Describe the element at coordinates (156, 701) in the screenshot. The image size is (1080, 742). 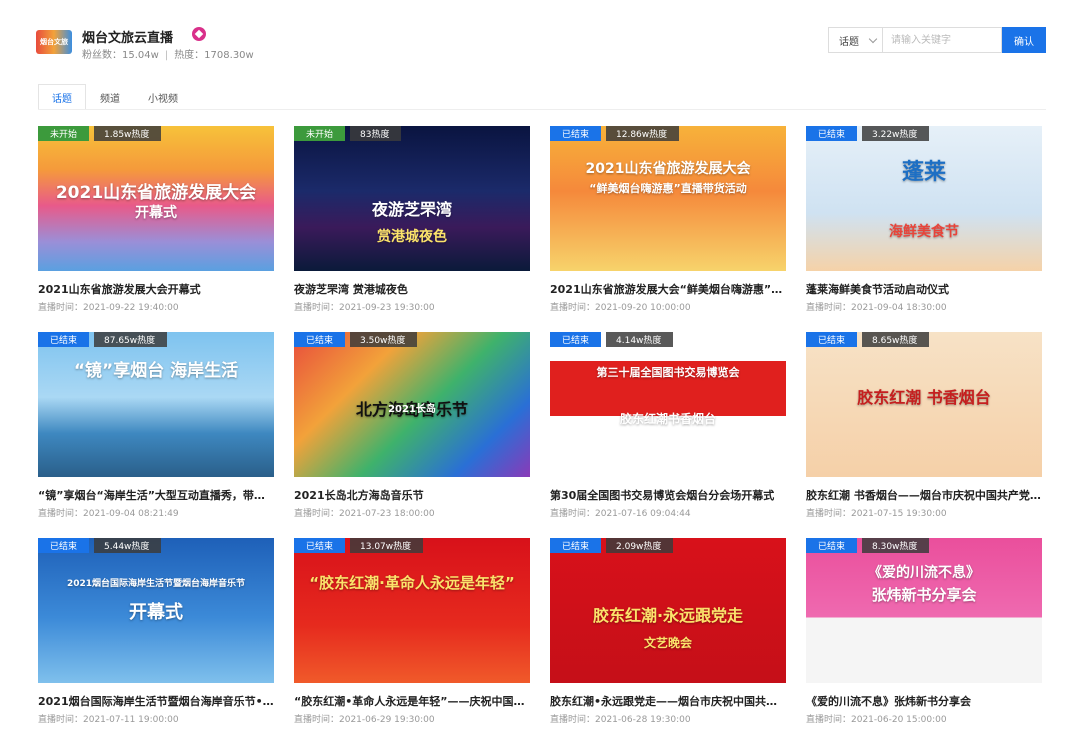
I see `card-title: 2021烟台国际海岸生活节暨烟台海岸音乐节•胶东海洋童玩季开幕式` at that location.